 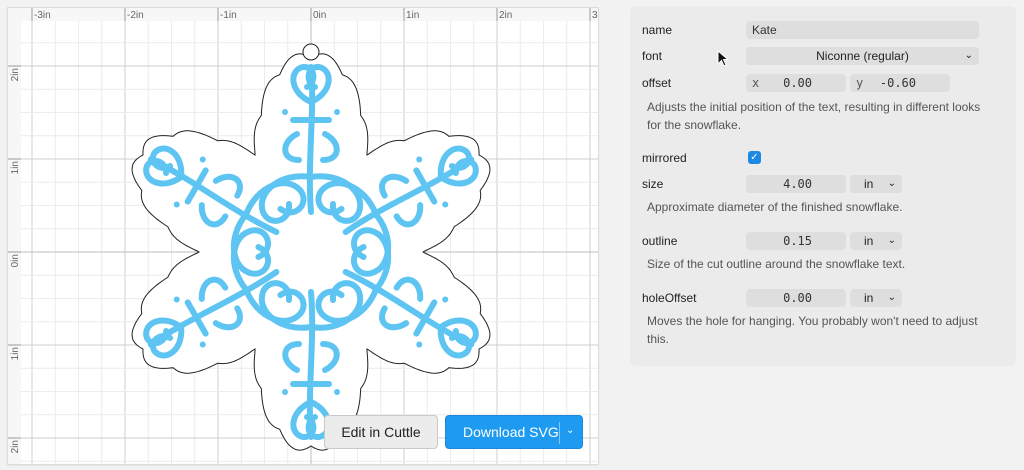 I want to click on holeoffset-unit-select: in ⌄, so click(x=876, y=298).